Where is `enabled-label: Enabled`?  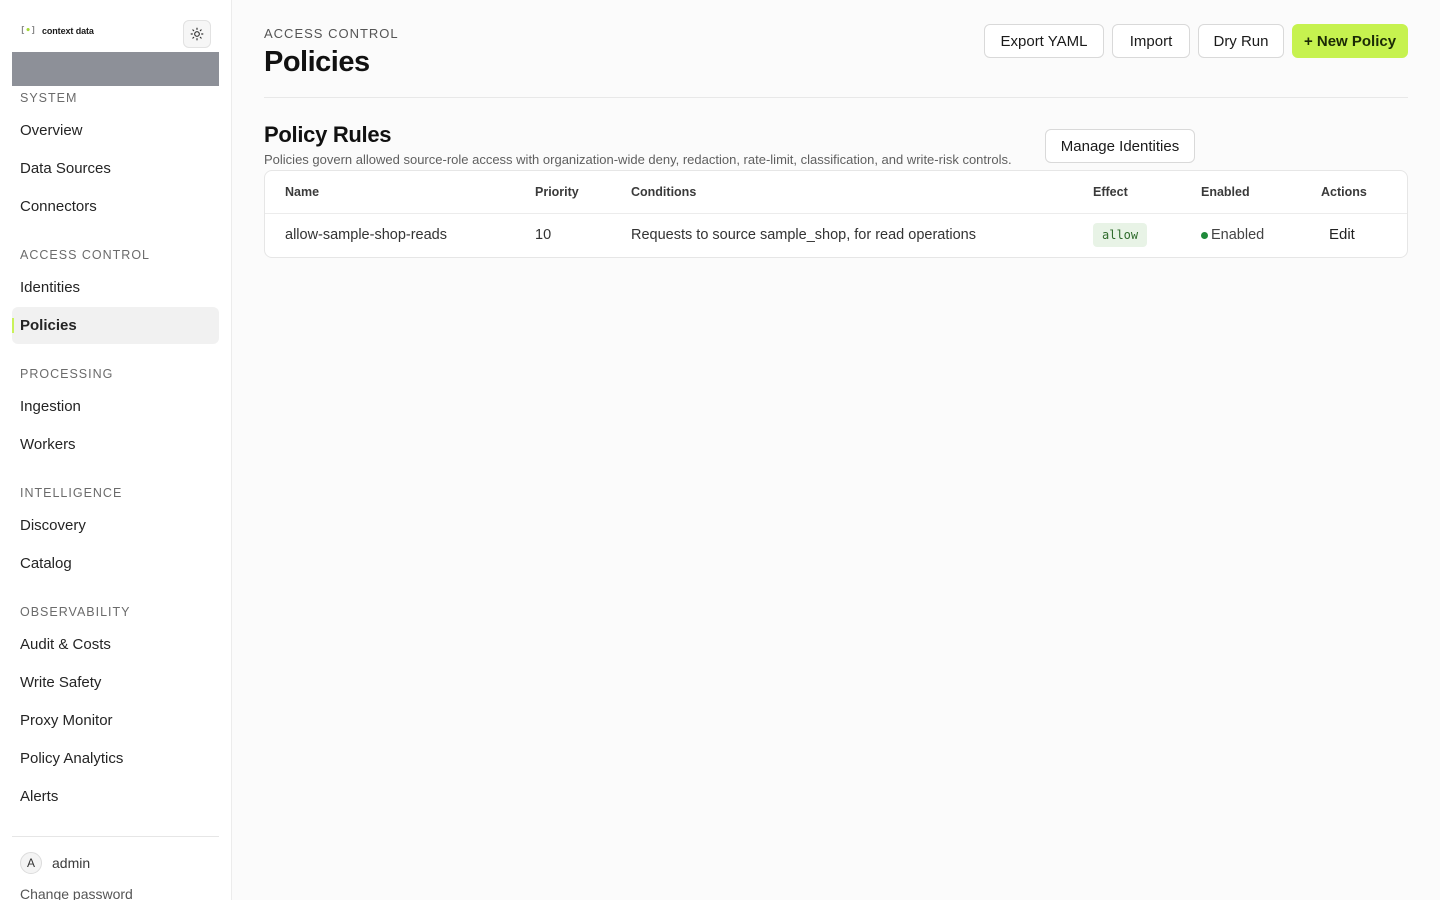
enabled-label: Enabled is located at coordinates (1238, 235).